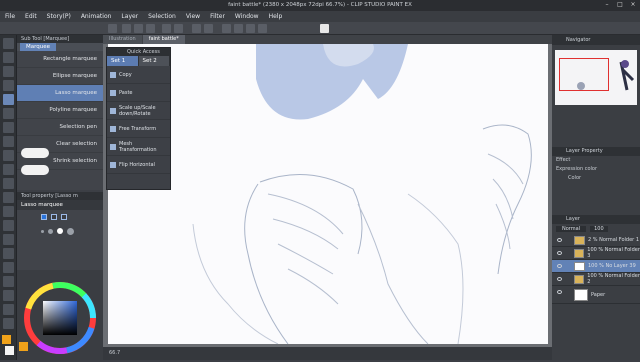 This screenshot has height=362, width=640. Describe the element at coordinates (8, 267) in the screenshot. I see `frame-tool-icon` at that location.